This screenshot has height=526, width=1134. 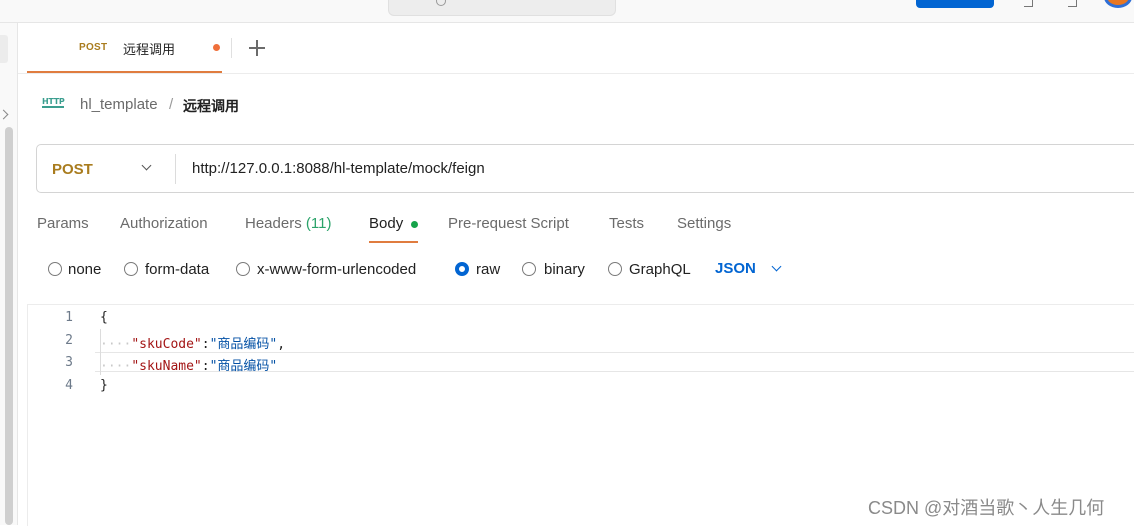 I want to click on chevron-icon, so click(x=4, y=114).